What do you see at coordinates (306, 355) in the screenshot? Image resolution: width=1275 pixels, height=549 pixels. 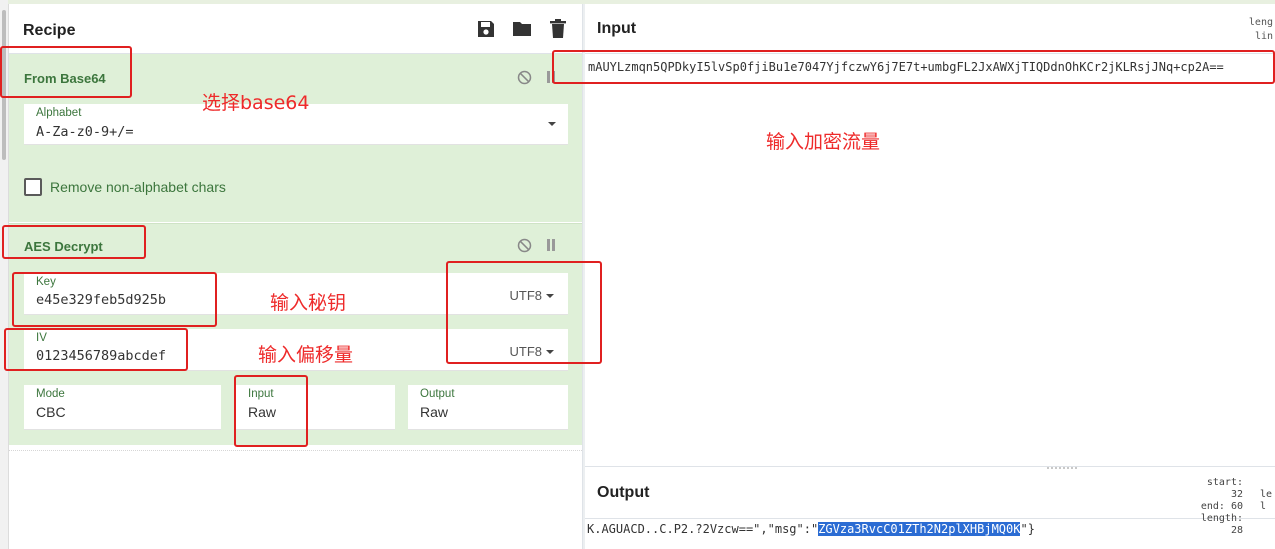 I see `annotation-input-iv: 输入偏移量` at bounding box center [306, 355].